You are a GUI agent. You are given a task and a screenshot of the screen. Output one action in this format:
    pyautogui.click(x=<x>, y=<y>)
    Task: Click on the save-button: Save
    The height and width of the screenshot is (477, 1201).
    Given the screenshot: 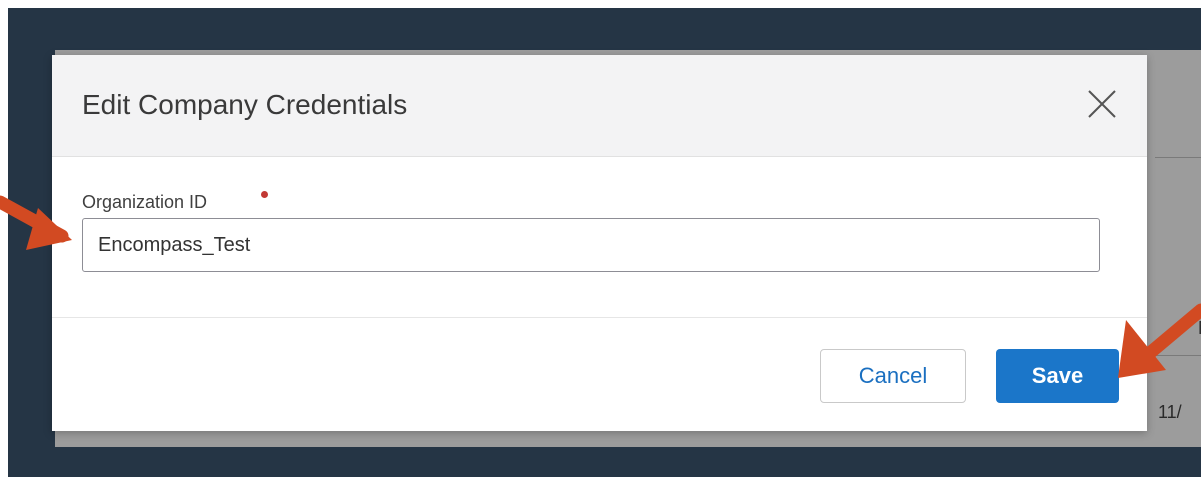 What is the action you would take?
    pyautogui.click(x=1057, y=376)
    